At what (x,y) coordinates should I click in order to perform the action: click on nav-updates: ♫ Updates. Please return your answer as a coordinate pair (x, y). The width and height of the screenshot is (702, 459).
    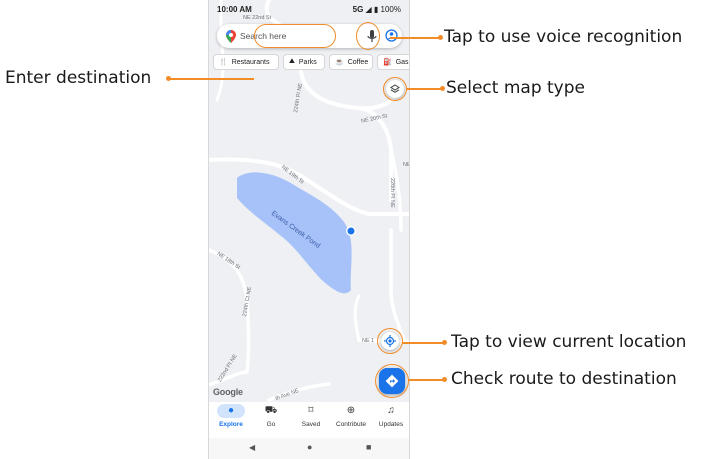
    Looking at the image, I should click on (390, 416).